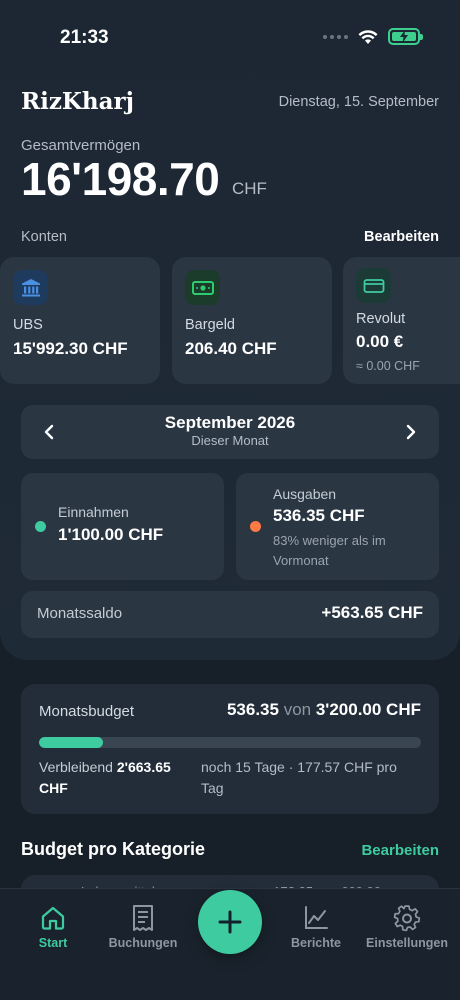  What do you see at coordinates (252, 320) in the screenshot?
I see `account-card-bargeld: Bargeld 206.40 CHF` at bounding box center [252, 320].